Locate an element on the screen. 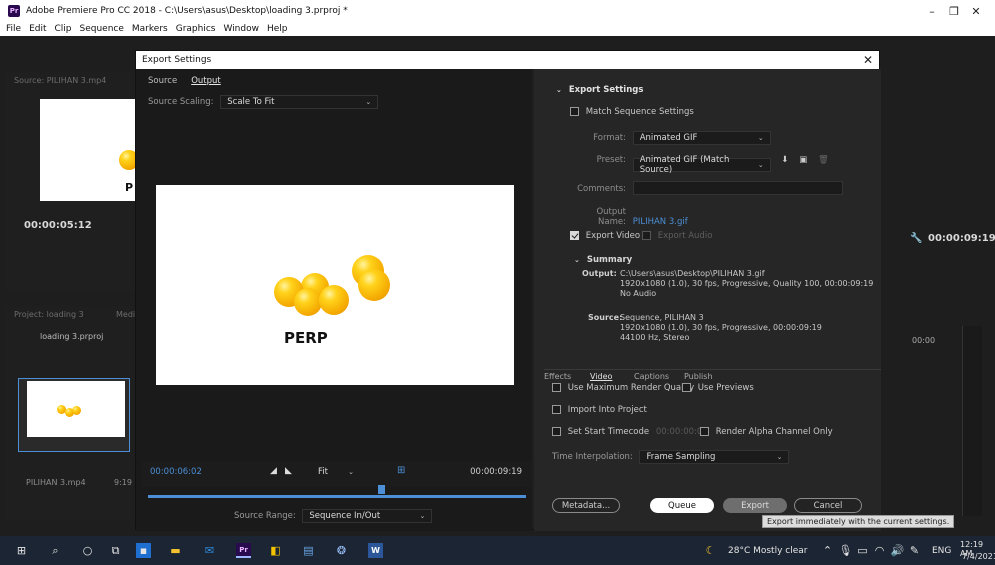  clock-date: 7/4/2021 is located at coordinates (978, 556).